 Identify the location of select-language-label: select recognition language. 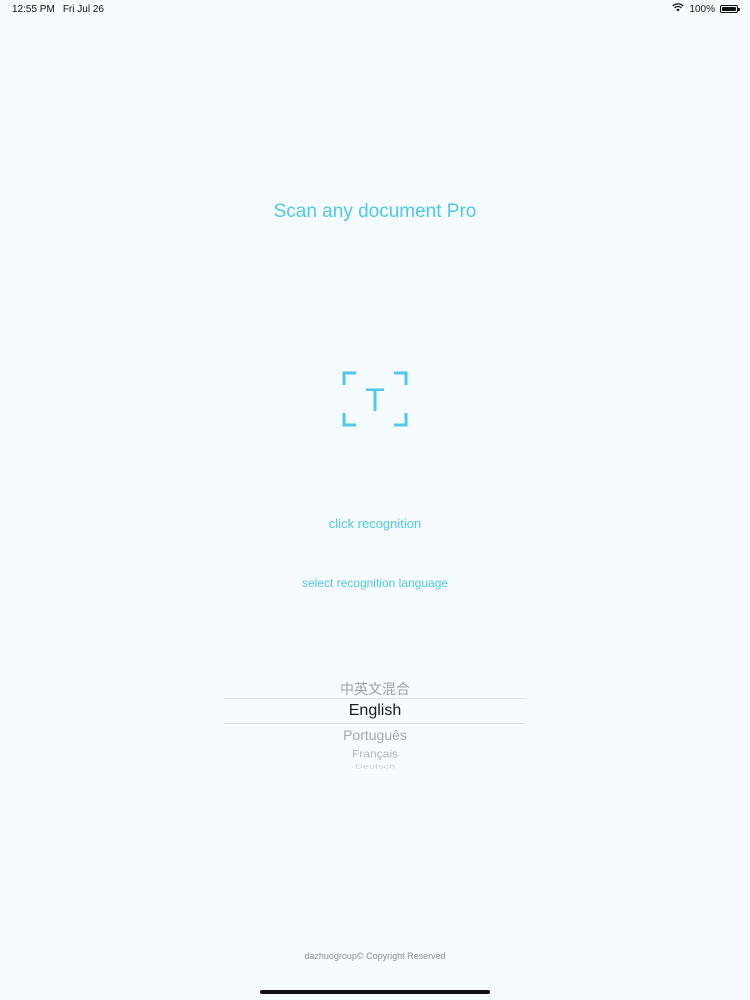
(375, 583).